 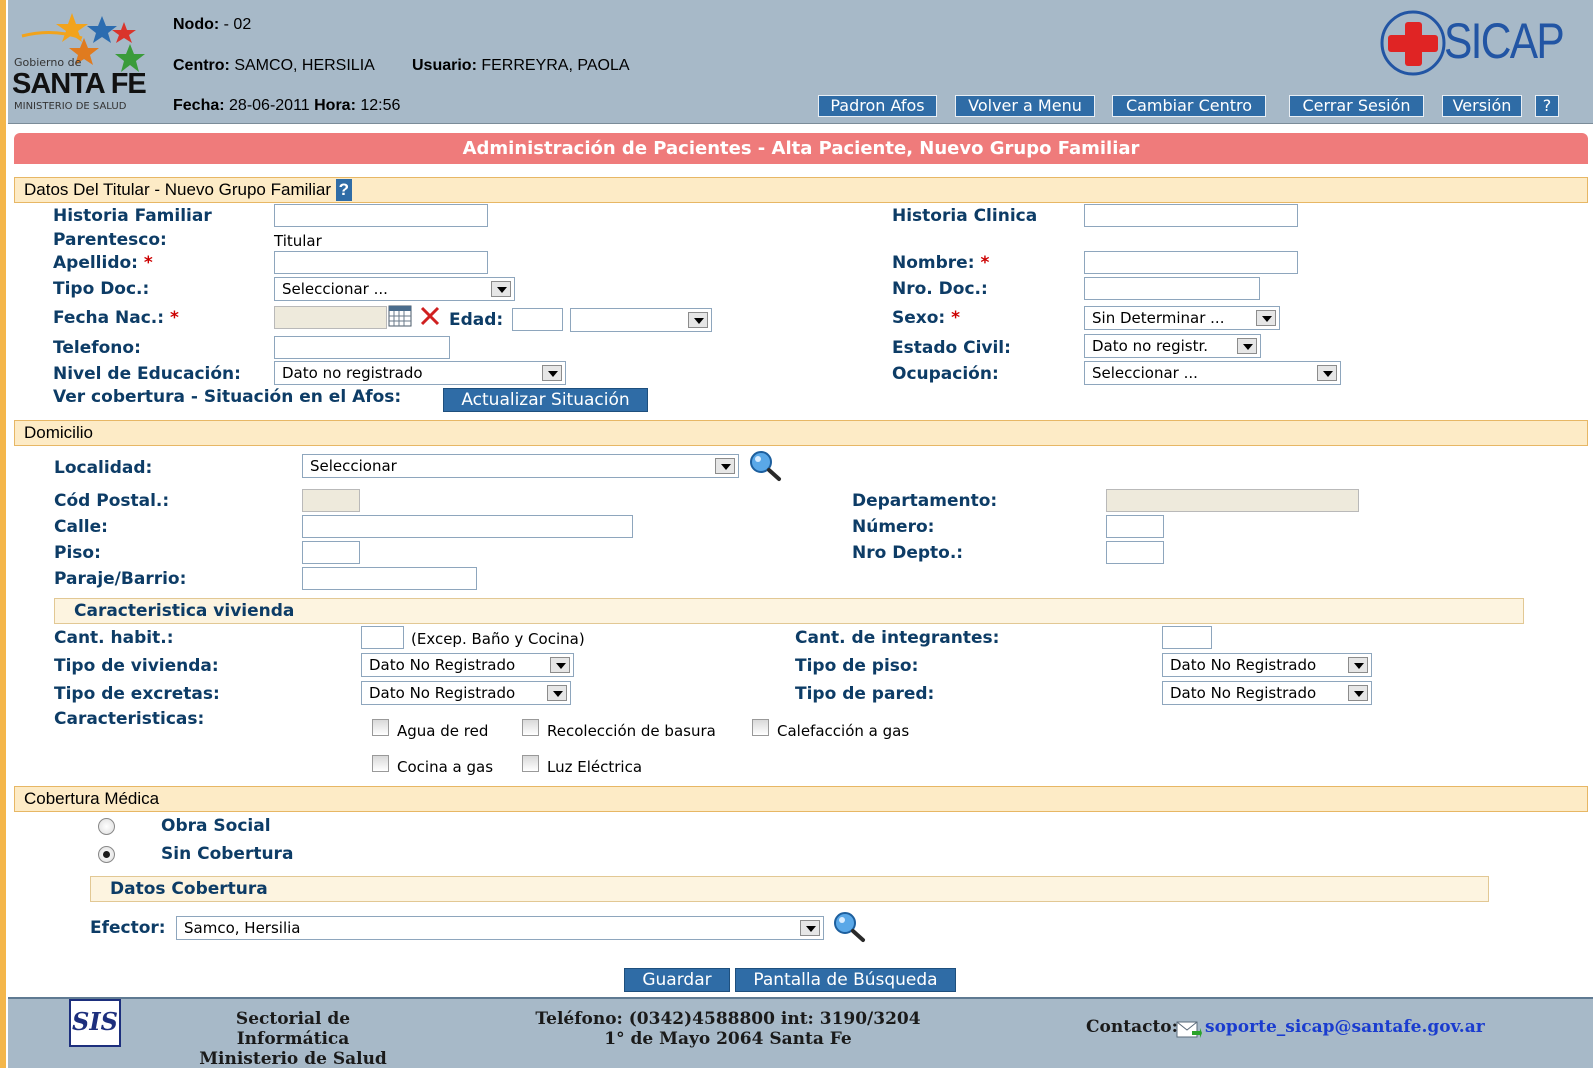 What do you see at coordinates (1172, 288) in the screenshot?
I see `nro-doc-input` at bounding box center [1172, 288].